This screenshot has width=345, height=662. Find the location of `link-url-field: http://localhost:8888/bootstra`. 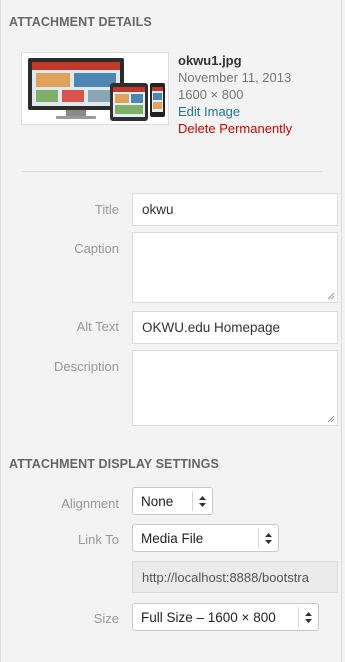

link-url-field: http://localhost:8888/bootstra is located at coordinates (235, 577).